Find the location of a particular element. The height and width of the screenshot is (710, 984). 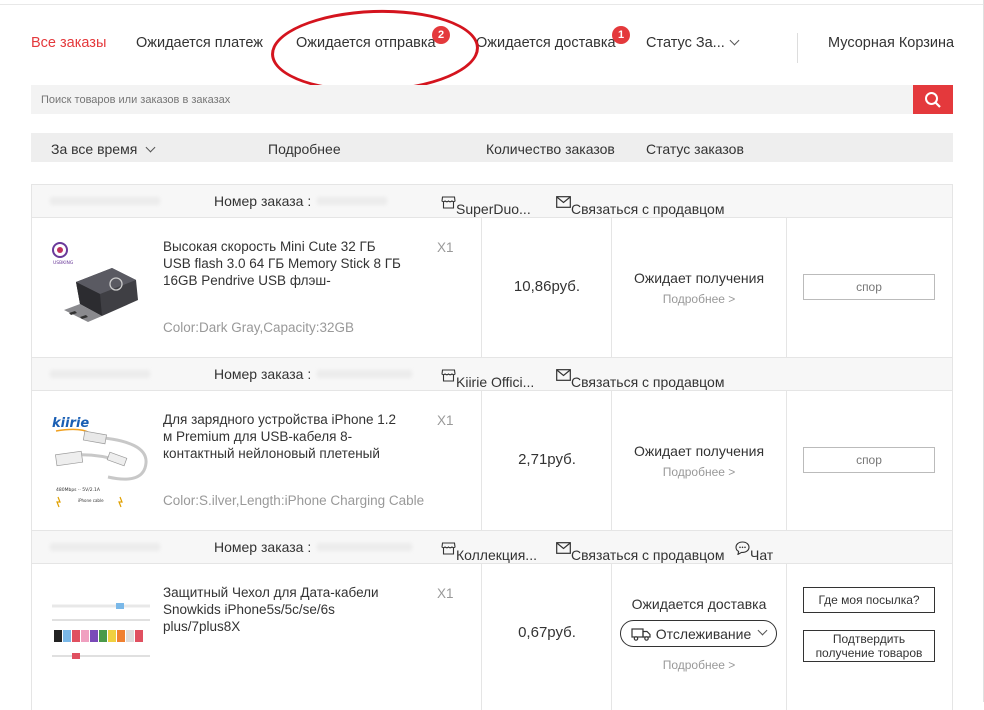

product-thumbnail-usb-flash-drive: USBKING is located at coordinates (101, 289).